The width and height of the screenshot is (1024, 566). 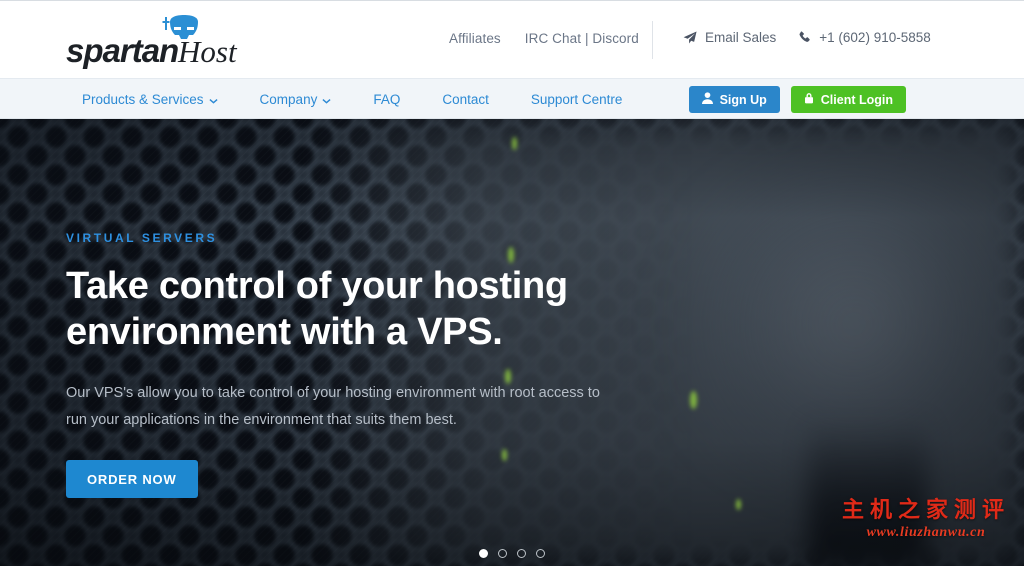 I want to click on nav-action-buttons: Sign Up Client Login, so click(x=797, y=99).